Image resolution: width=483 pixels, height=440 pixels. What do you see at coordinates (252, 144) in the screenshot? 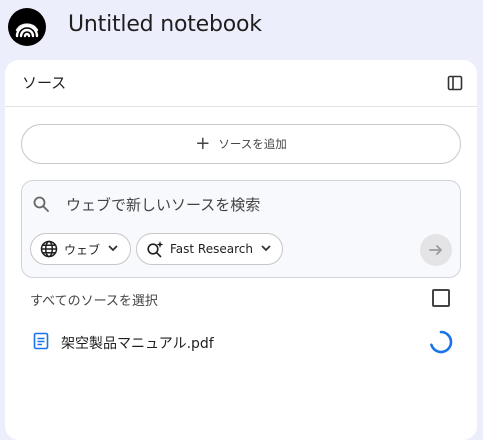
I see `add-source-label: ソースを追加` at bounding box center [252, 144].